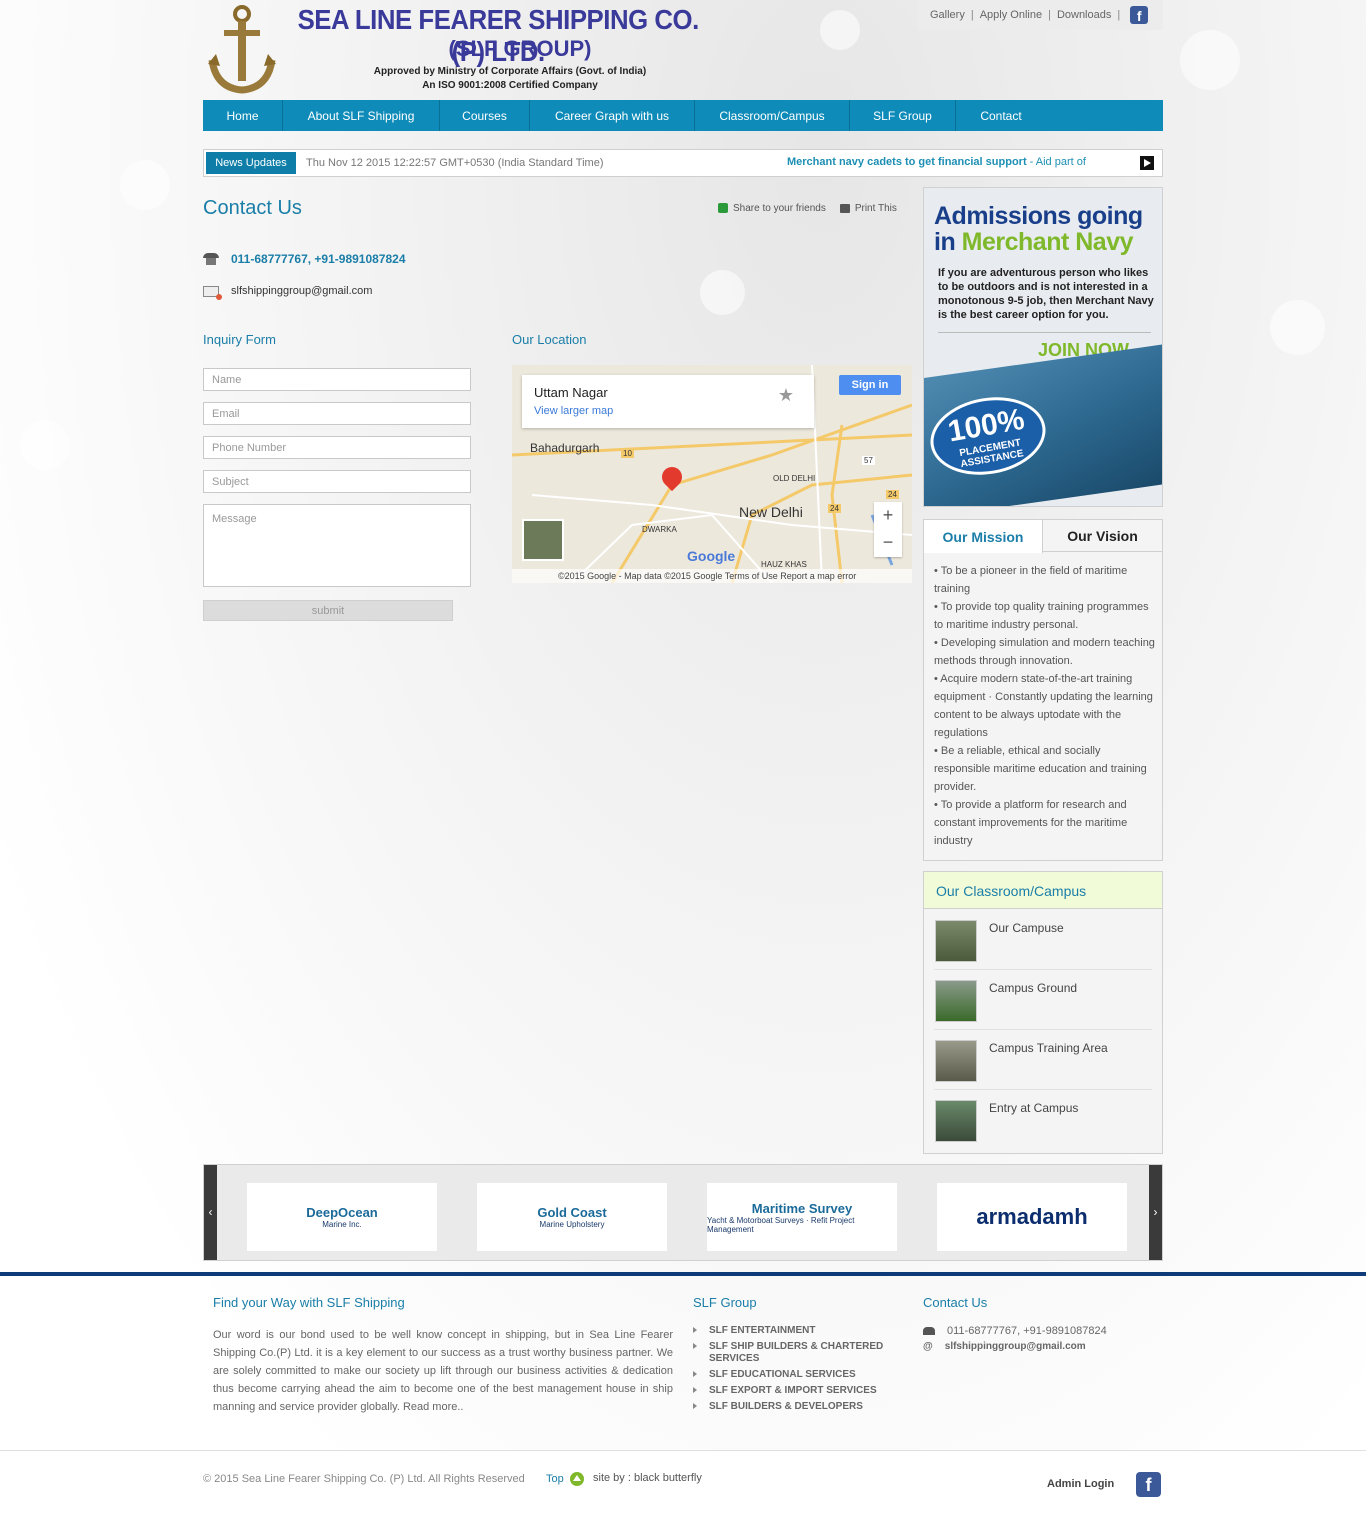 This screenshot has height=1517, width=1366. What do you see at coordinates (243, 115) in the screenshot?
I see `nav-home: Home` at bounding box center [243, 115].